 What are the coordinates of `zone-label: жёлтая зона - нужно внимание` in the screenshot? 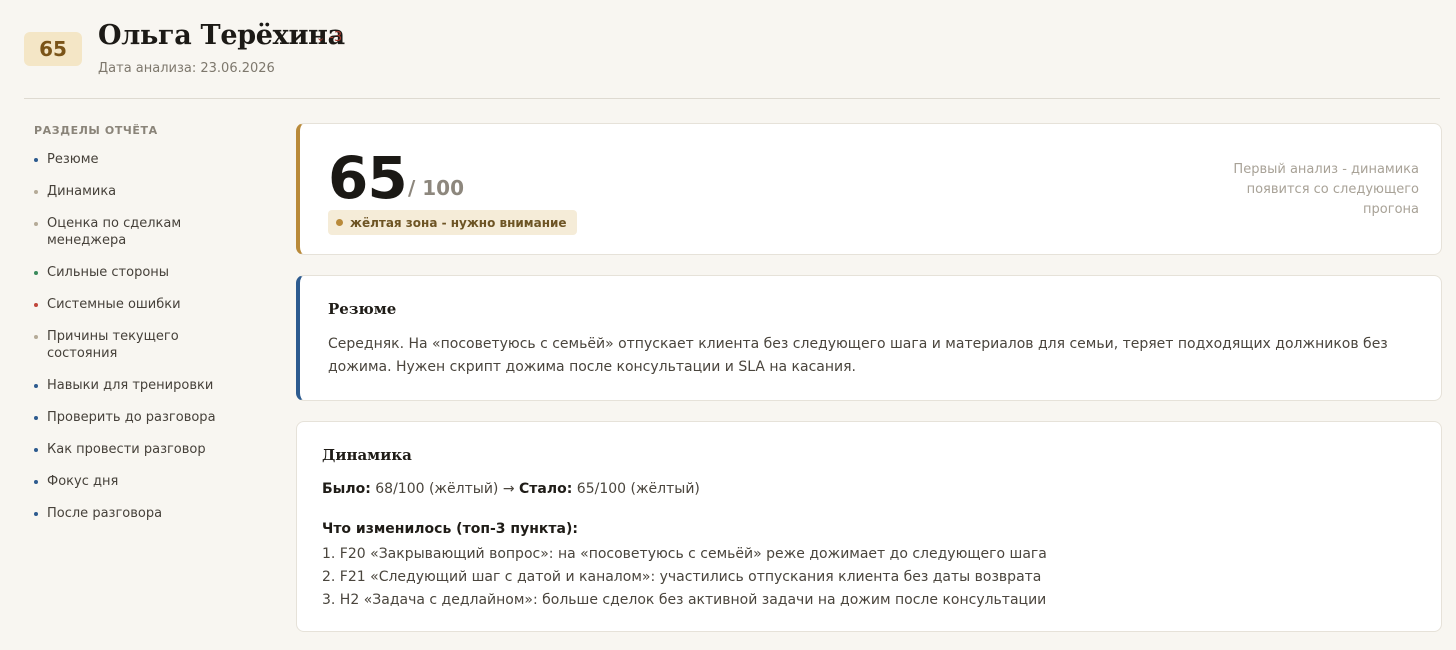 It's located at (458, 222).